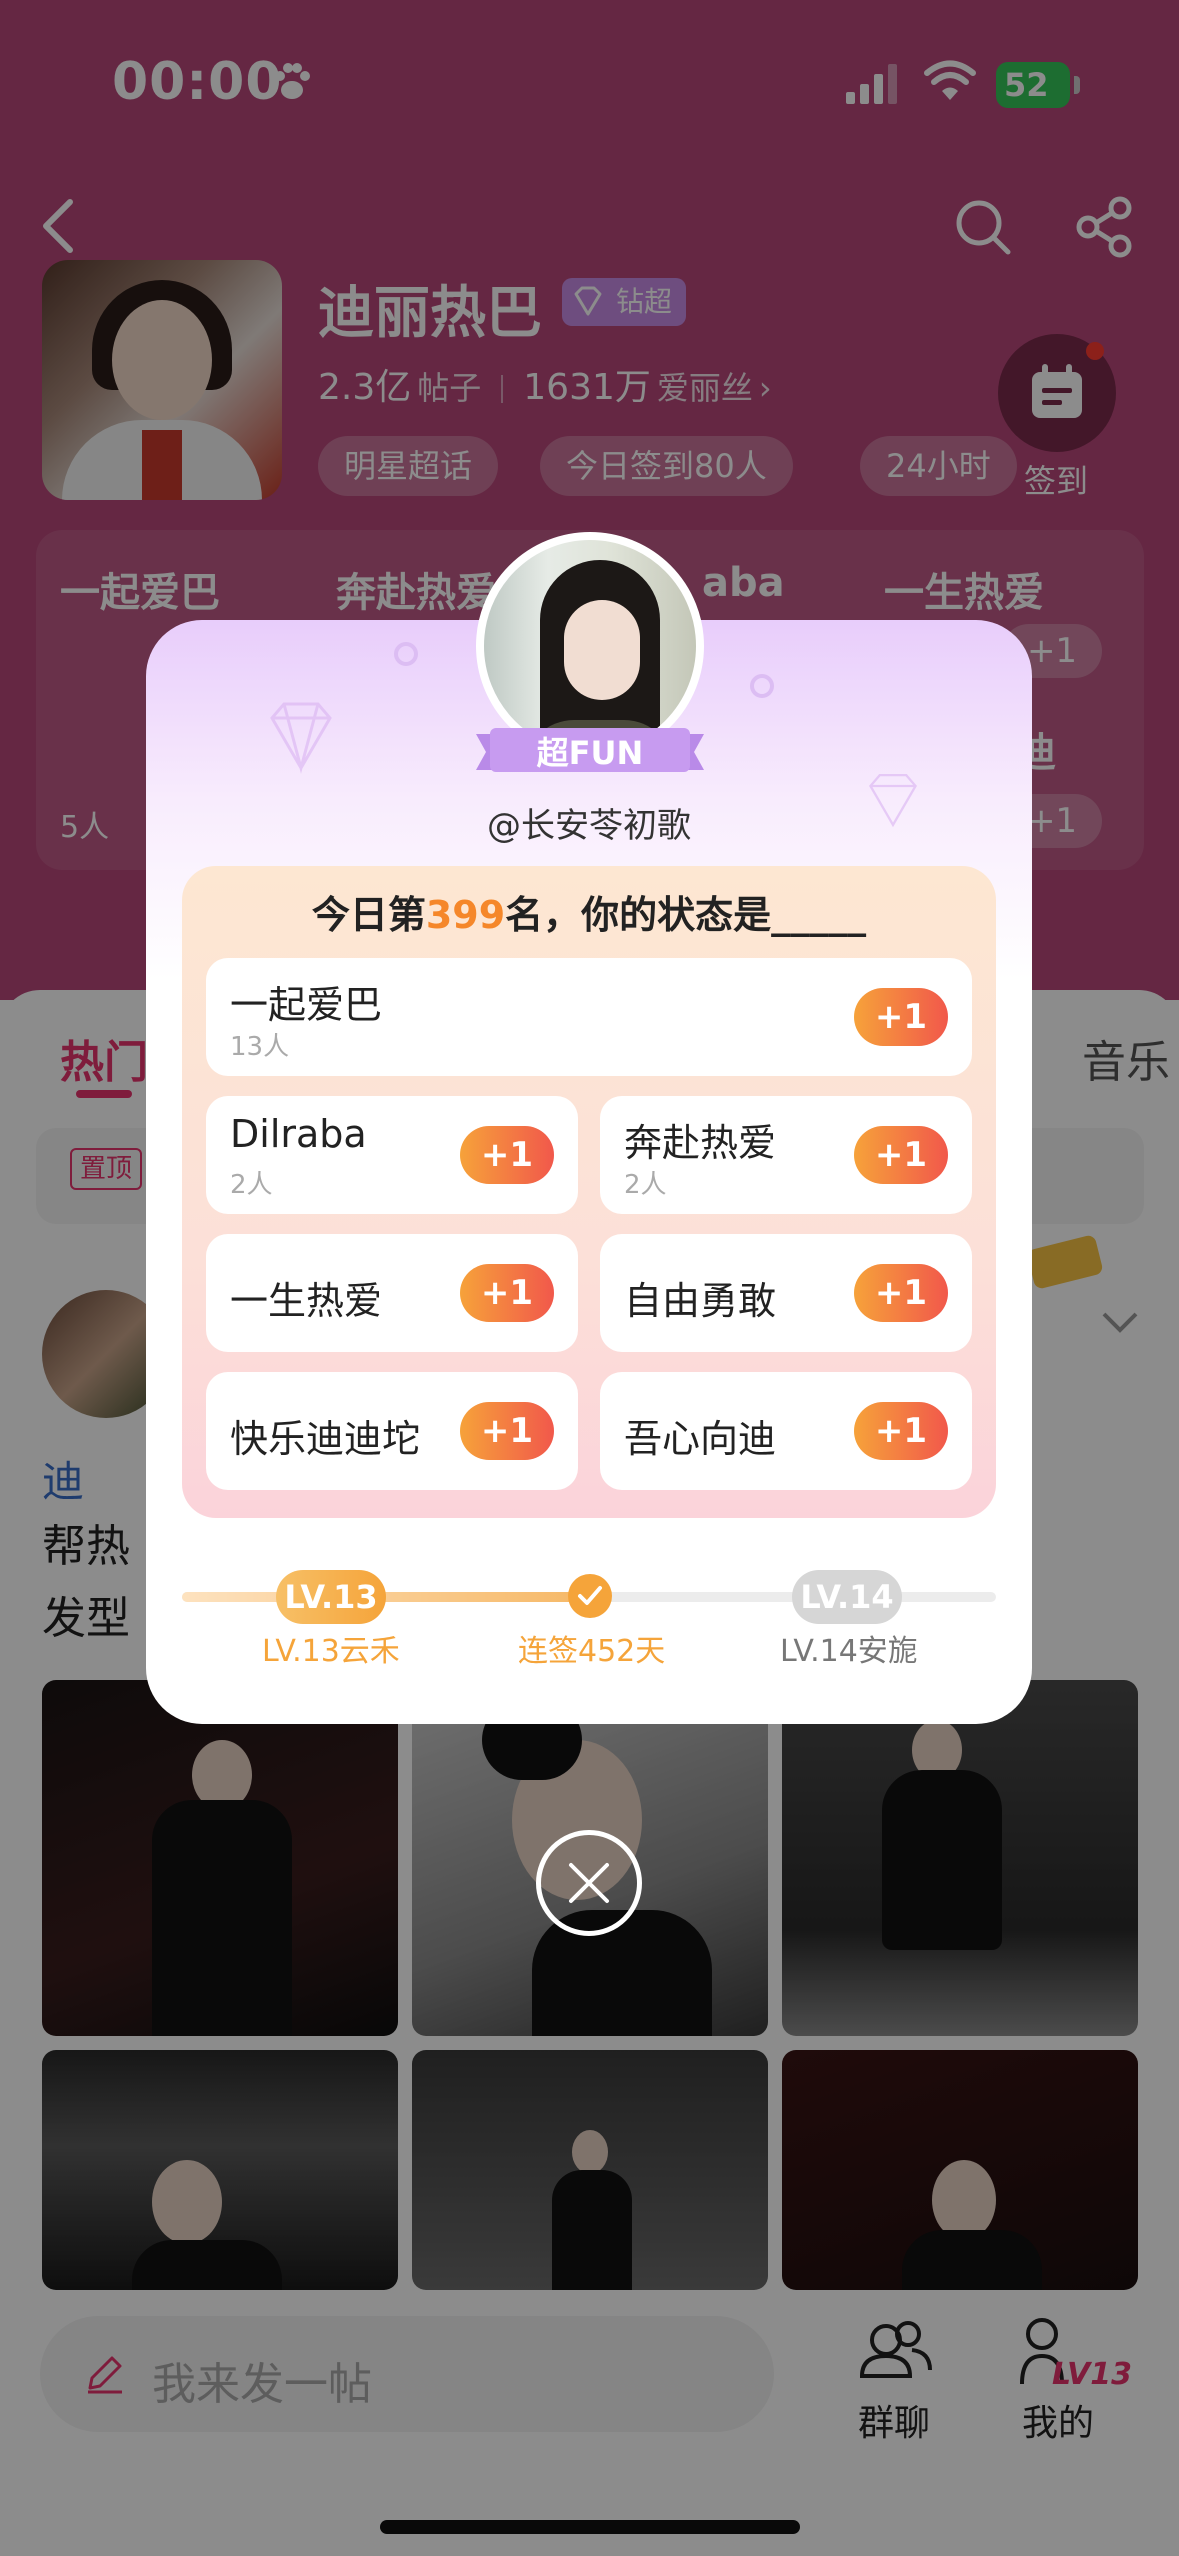 Image resolution: width=1179 pixels, height=2556 pixels. Describe the element at coordinates (700, 1439) in the screenshot. I see `option-name: 吾心向迪` at that location.